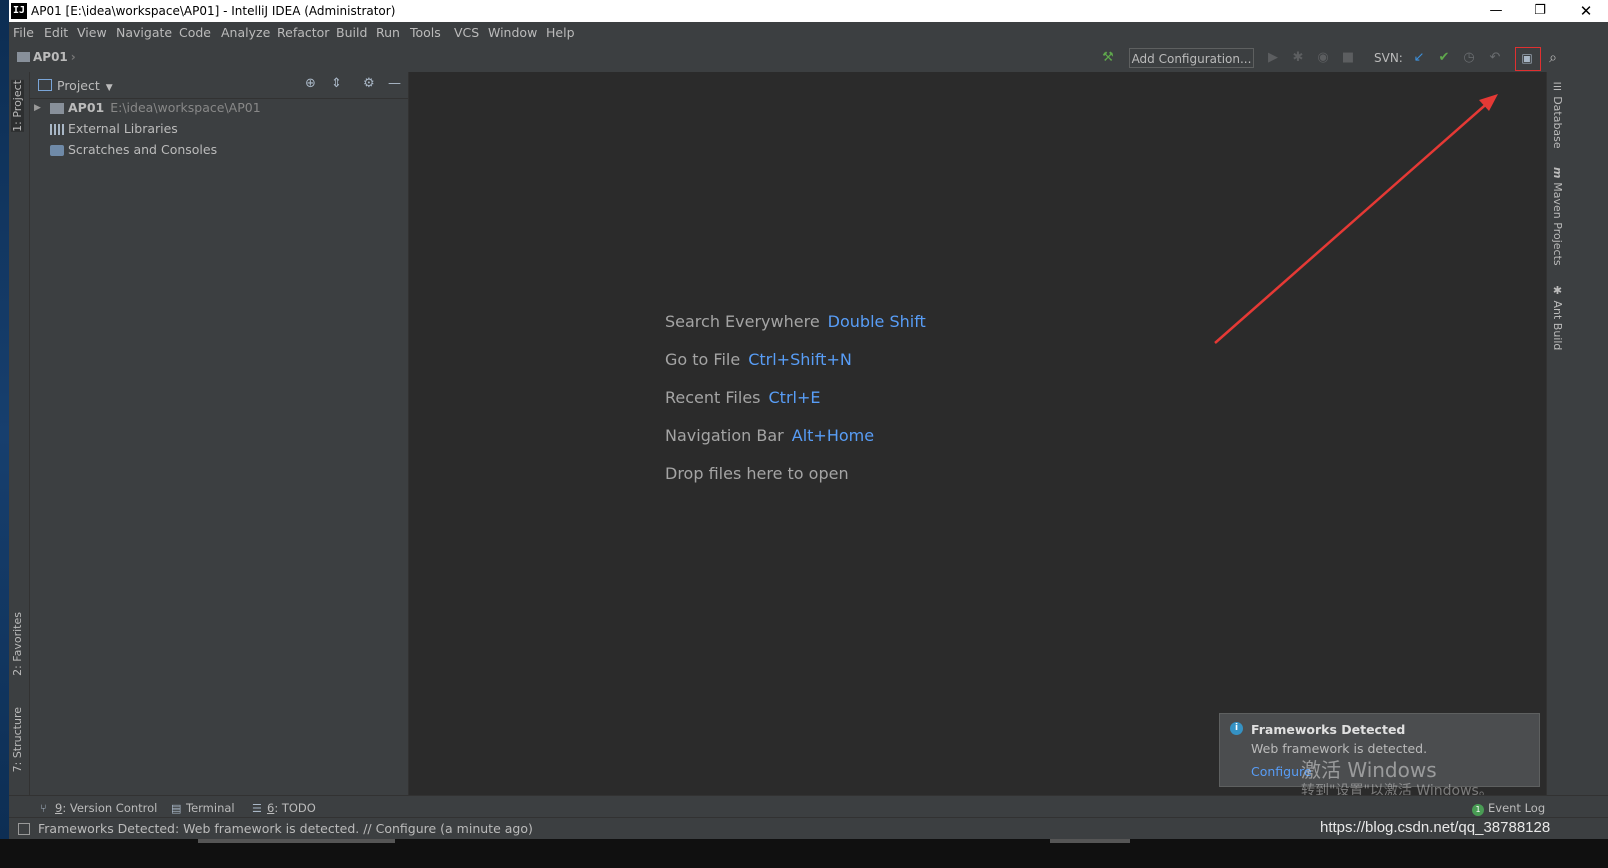 The height and width of the screenshot is (868, 1608). Describe the element at coordinates (310, 83) in the screenshot. I see `locate-file-icon: ⊕` at that location.